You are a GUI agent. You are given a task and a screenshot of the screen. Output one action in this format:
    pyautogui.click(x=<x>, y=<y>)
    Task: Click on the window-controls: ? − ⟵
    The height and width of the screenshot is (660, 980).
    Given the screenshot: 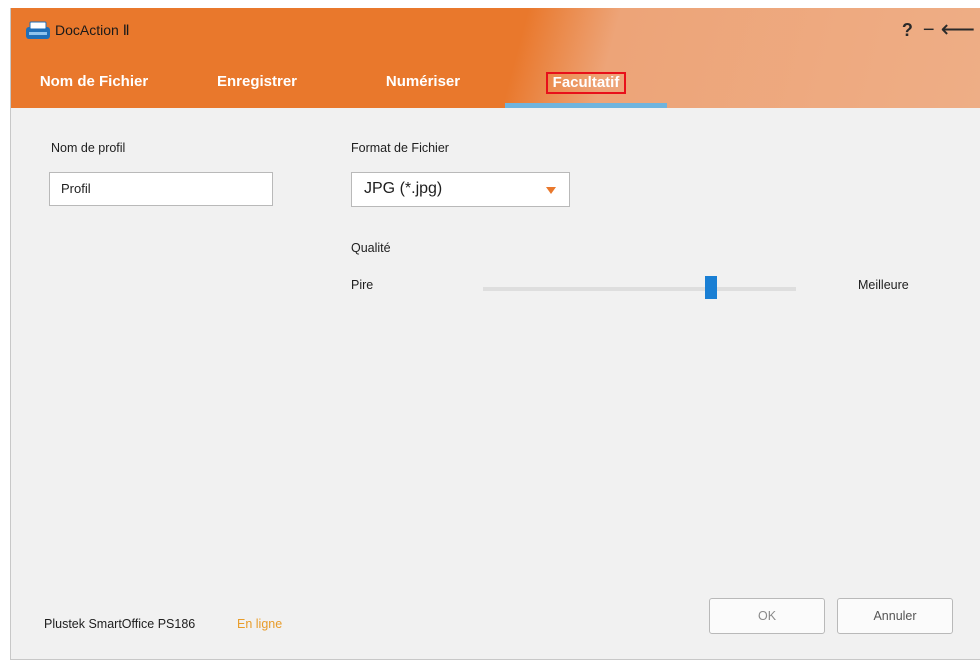 What is the action you would take?
    pyautogui.click(x=938, y=30)
    